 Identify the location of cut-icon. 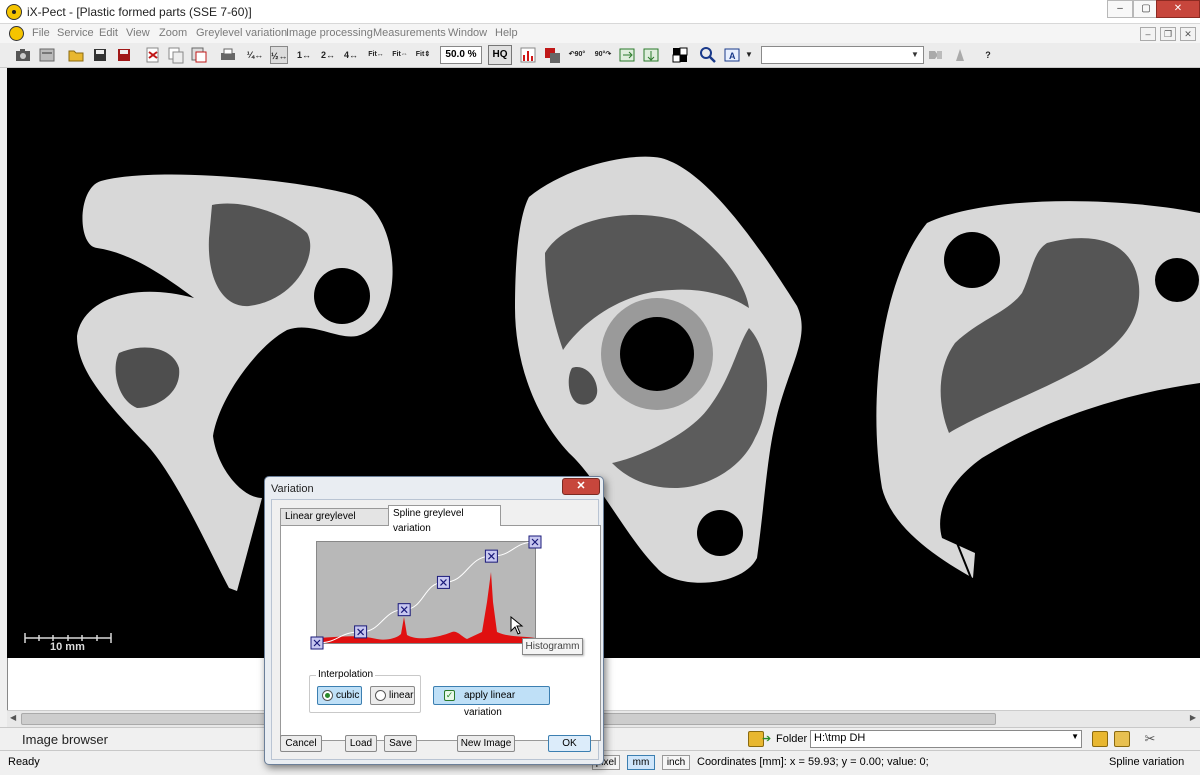
(153, 55).